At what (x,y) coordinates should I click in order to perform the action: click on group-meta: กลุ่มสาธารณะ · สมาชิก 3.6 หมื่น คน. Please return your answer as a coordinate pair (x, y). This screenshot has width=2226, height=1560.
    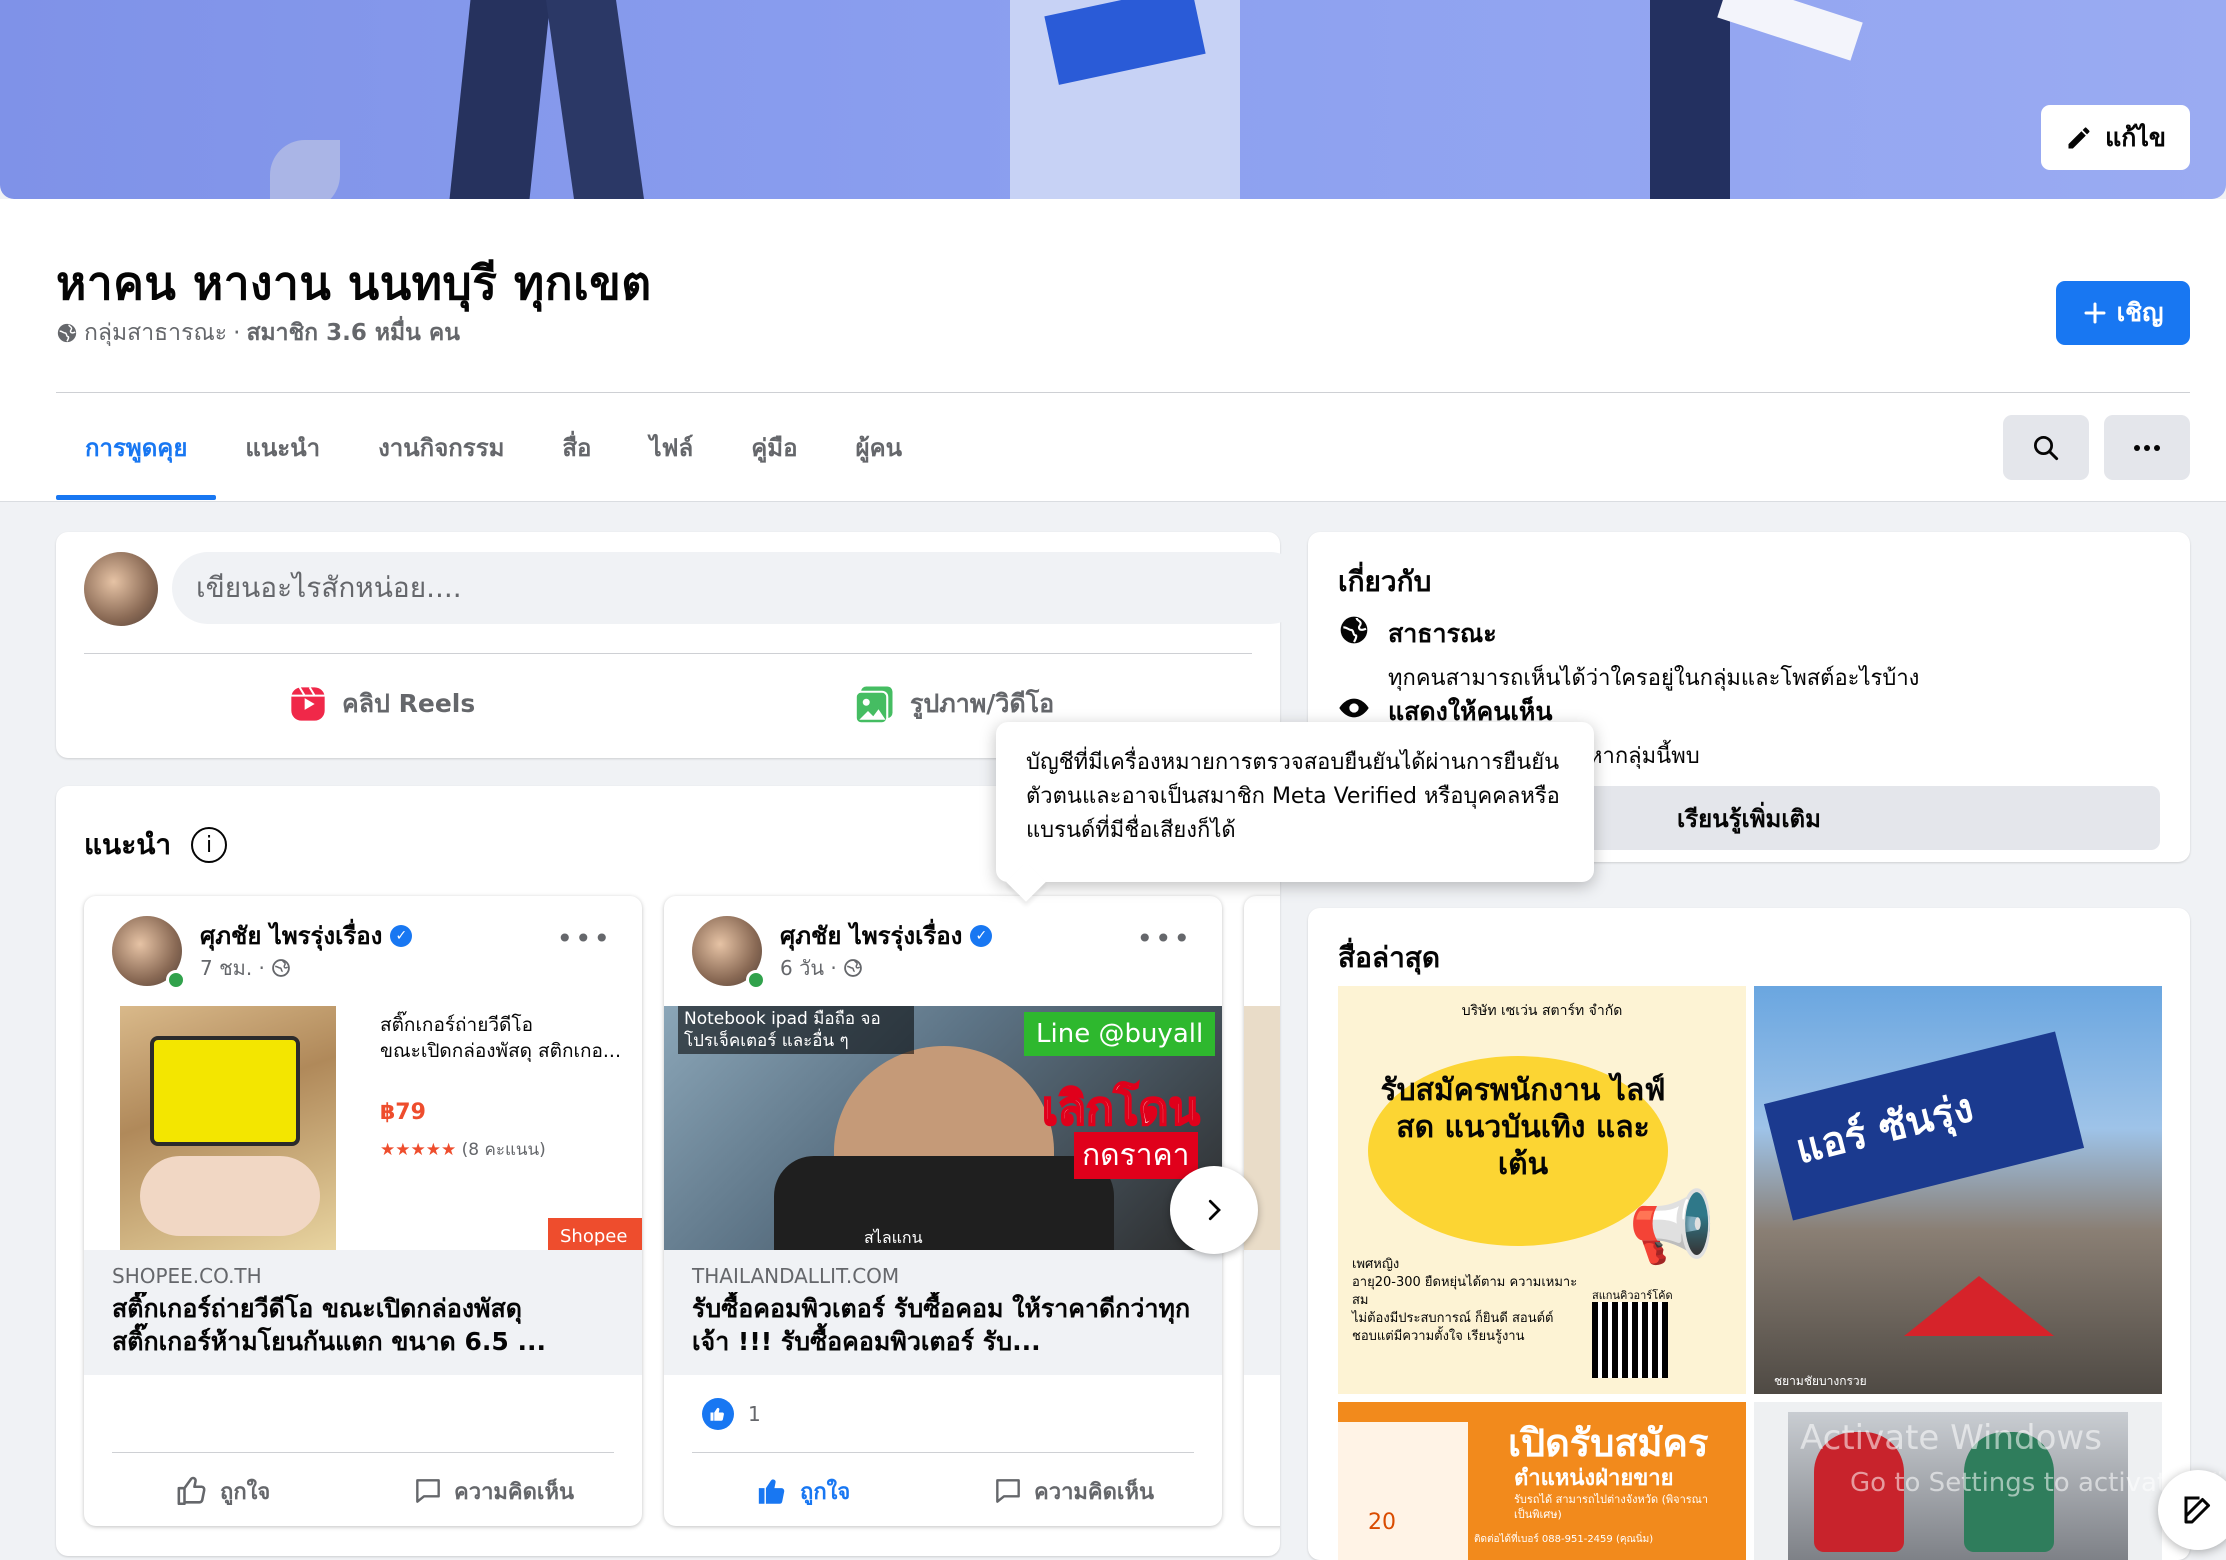
    Looking at the image, I should click on (258, 333).